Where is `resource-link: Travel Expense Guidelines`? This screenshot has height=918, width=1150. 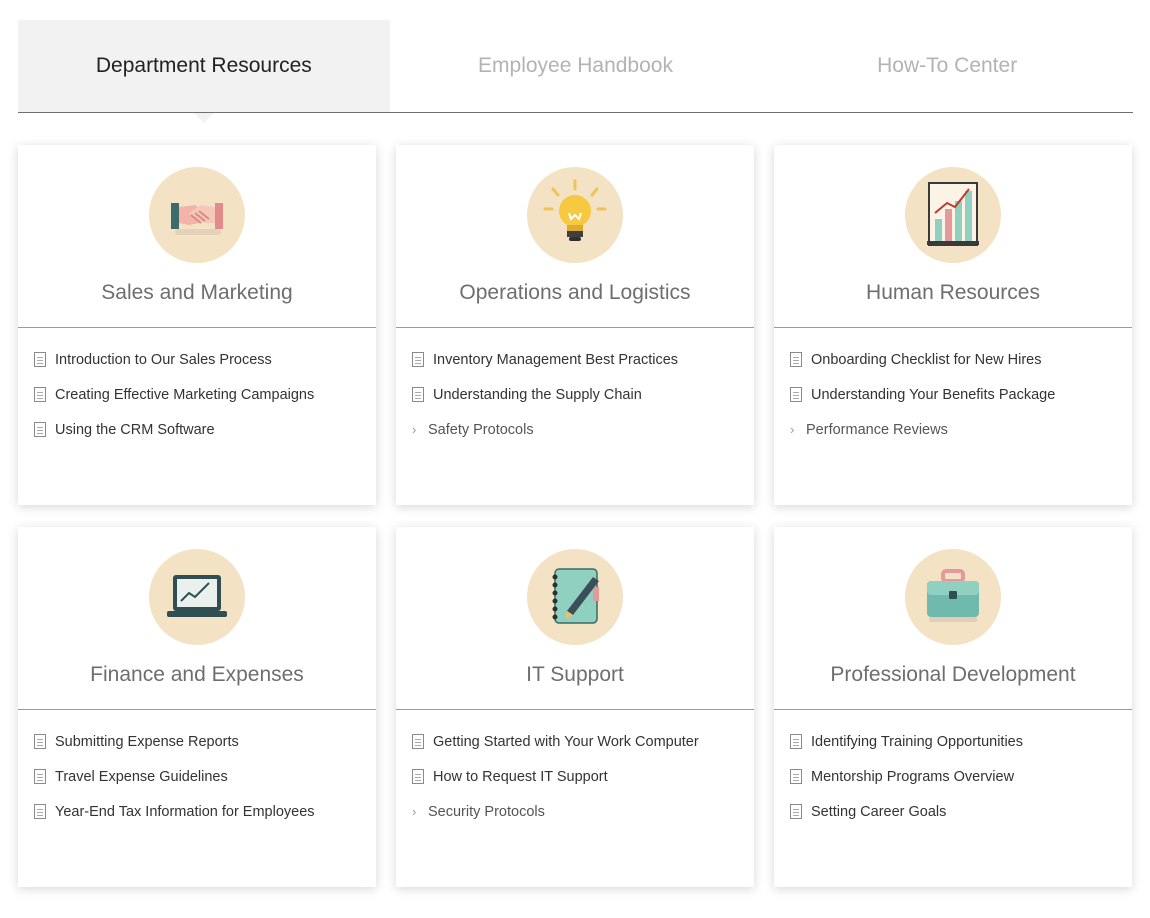 resource-link: Travel Expense Guidelines is located at coordinates (205, 776).